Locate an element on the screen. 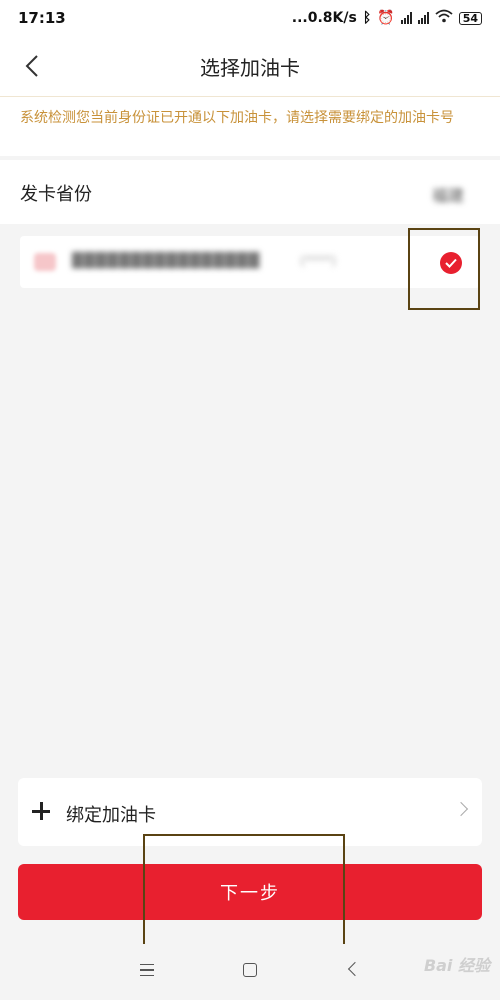  system-nav-bar: Bai 经验 is located at coordinates (250, 972).